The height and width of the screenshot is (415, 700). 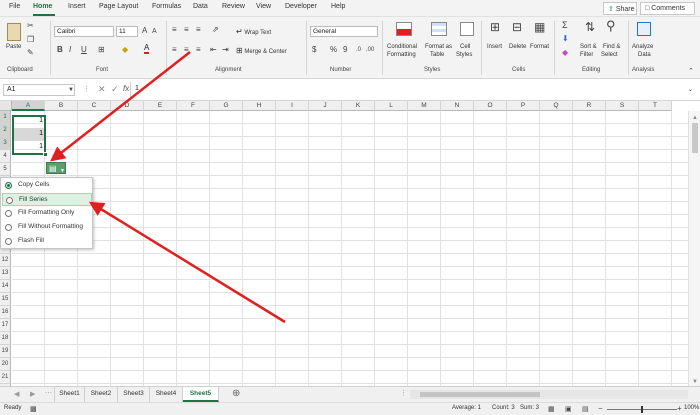 I want to click on arrow-to-fill-handle, so click(x=120, y=106).